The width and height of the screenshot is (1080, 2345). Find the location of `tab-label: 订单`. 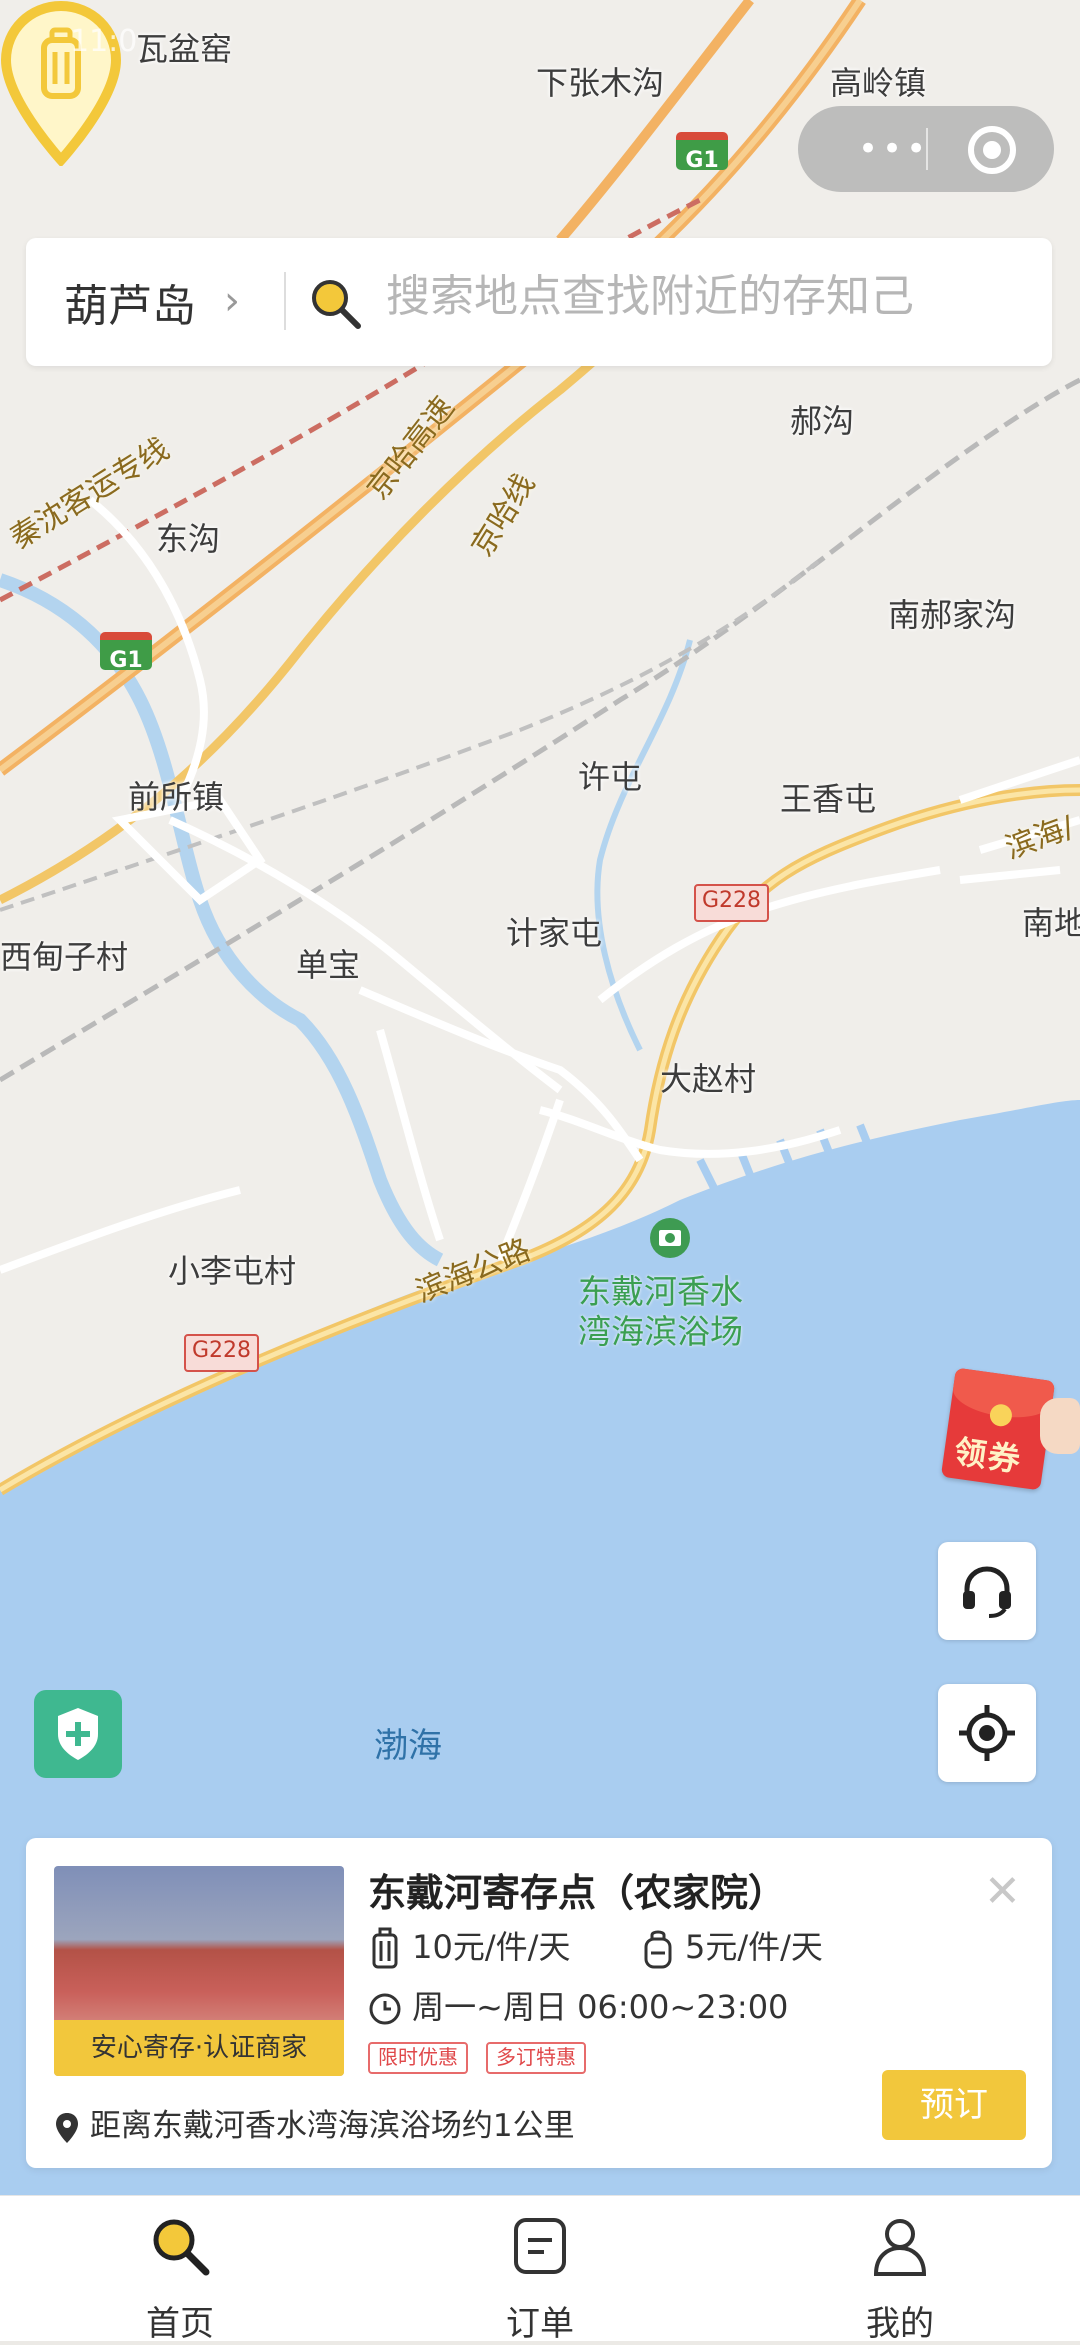

tab-label: 订单 is located at coordinates (540, 2324).